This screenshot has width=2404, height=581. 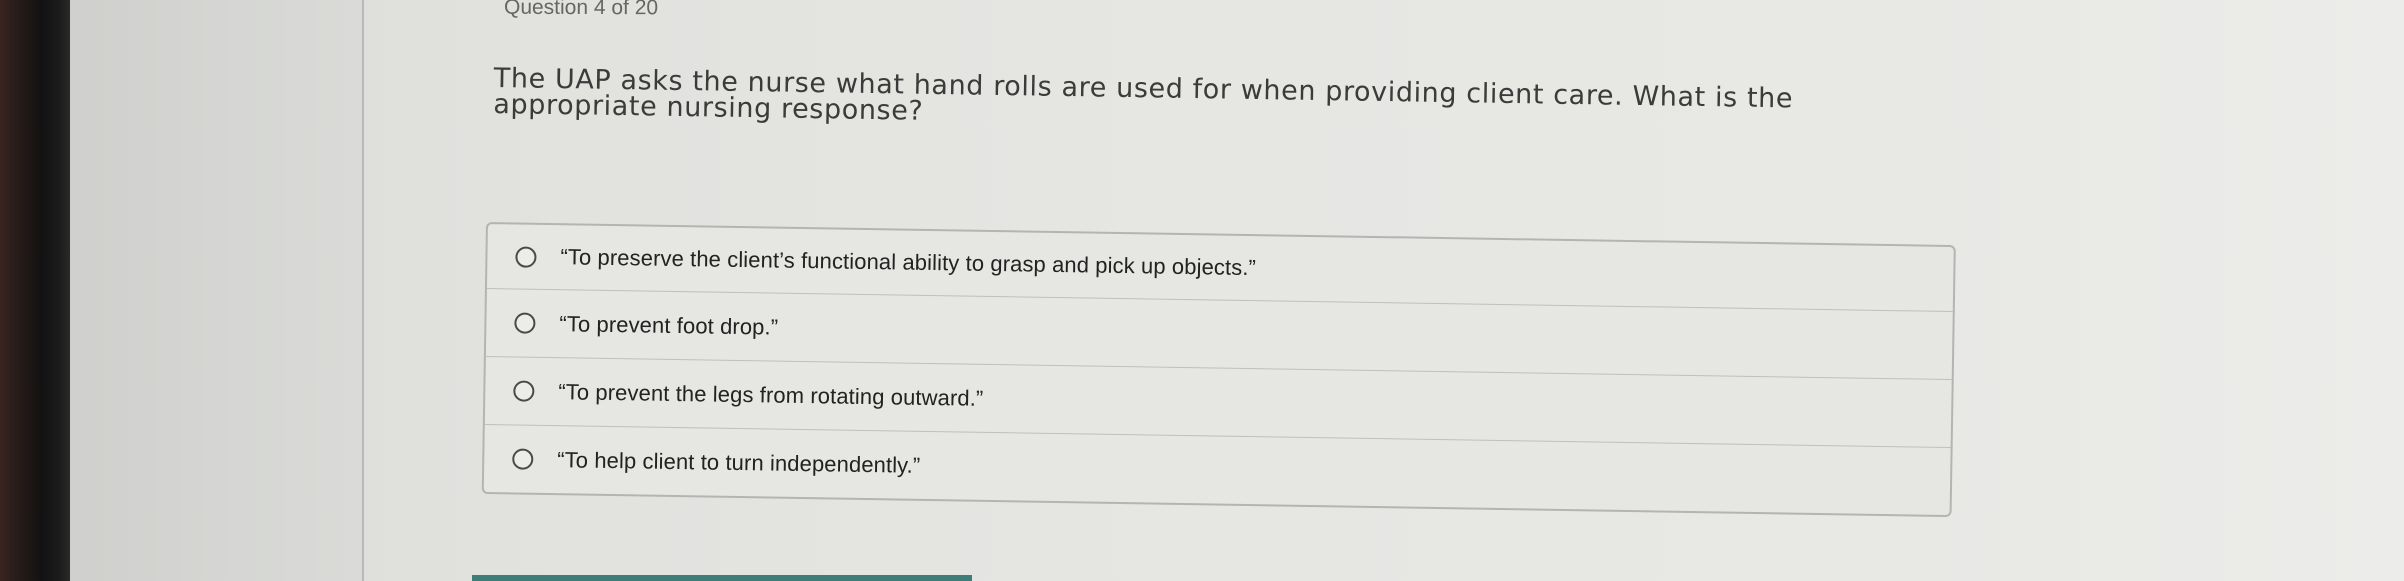 What do you see at coordinates (35, 290) in the screenshot?
I see `screen-bezel` at bounding box center [35, 290].